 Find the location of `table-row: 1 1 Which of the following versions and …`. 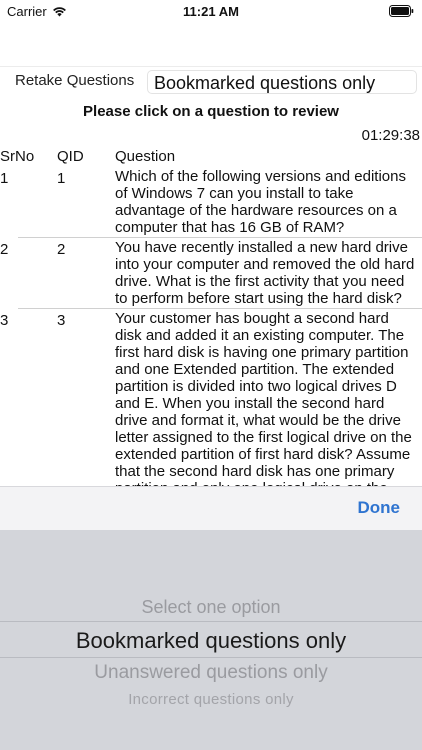

table-row: 1 1 Which of the following versions and … is located at coordinates (211, 202).